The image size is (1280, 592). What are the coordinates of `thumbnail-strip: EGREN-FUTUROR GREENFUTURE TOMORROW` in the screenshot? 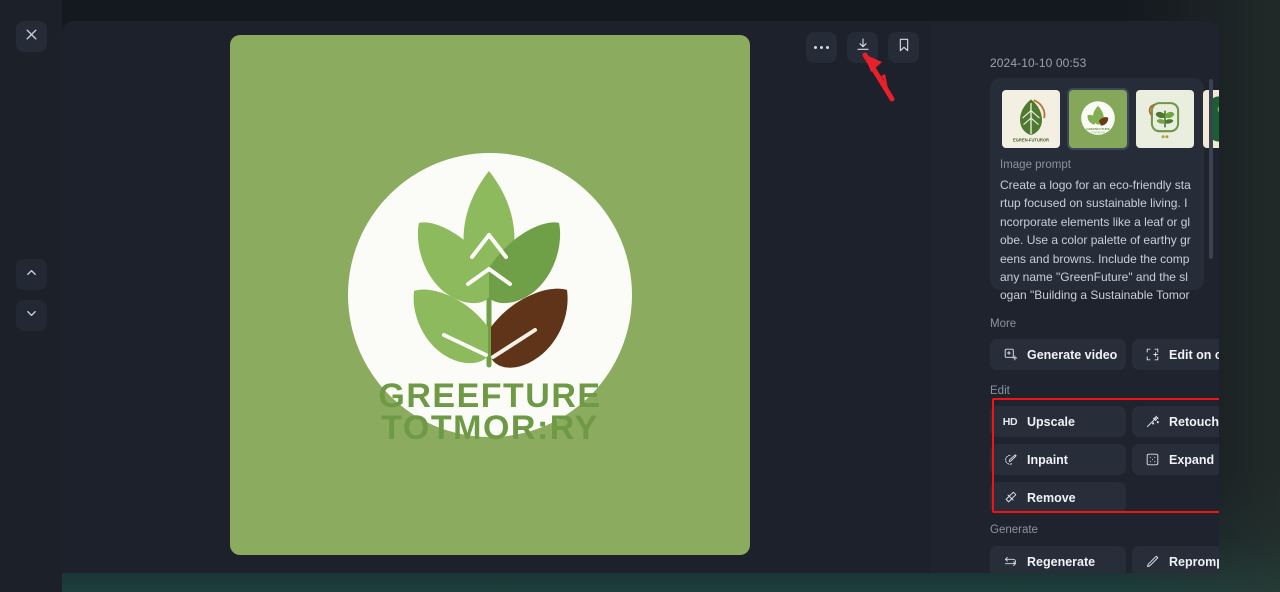 It's located at (1109, 119).